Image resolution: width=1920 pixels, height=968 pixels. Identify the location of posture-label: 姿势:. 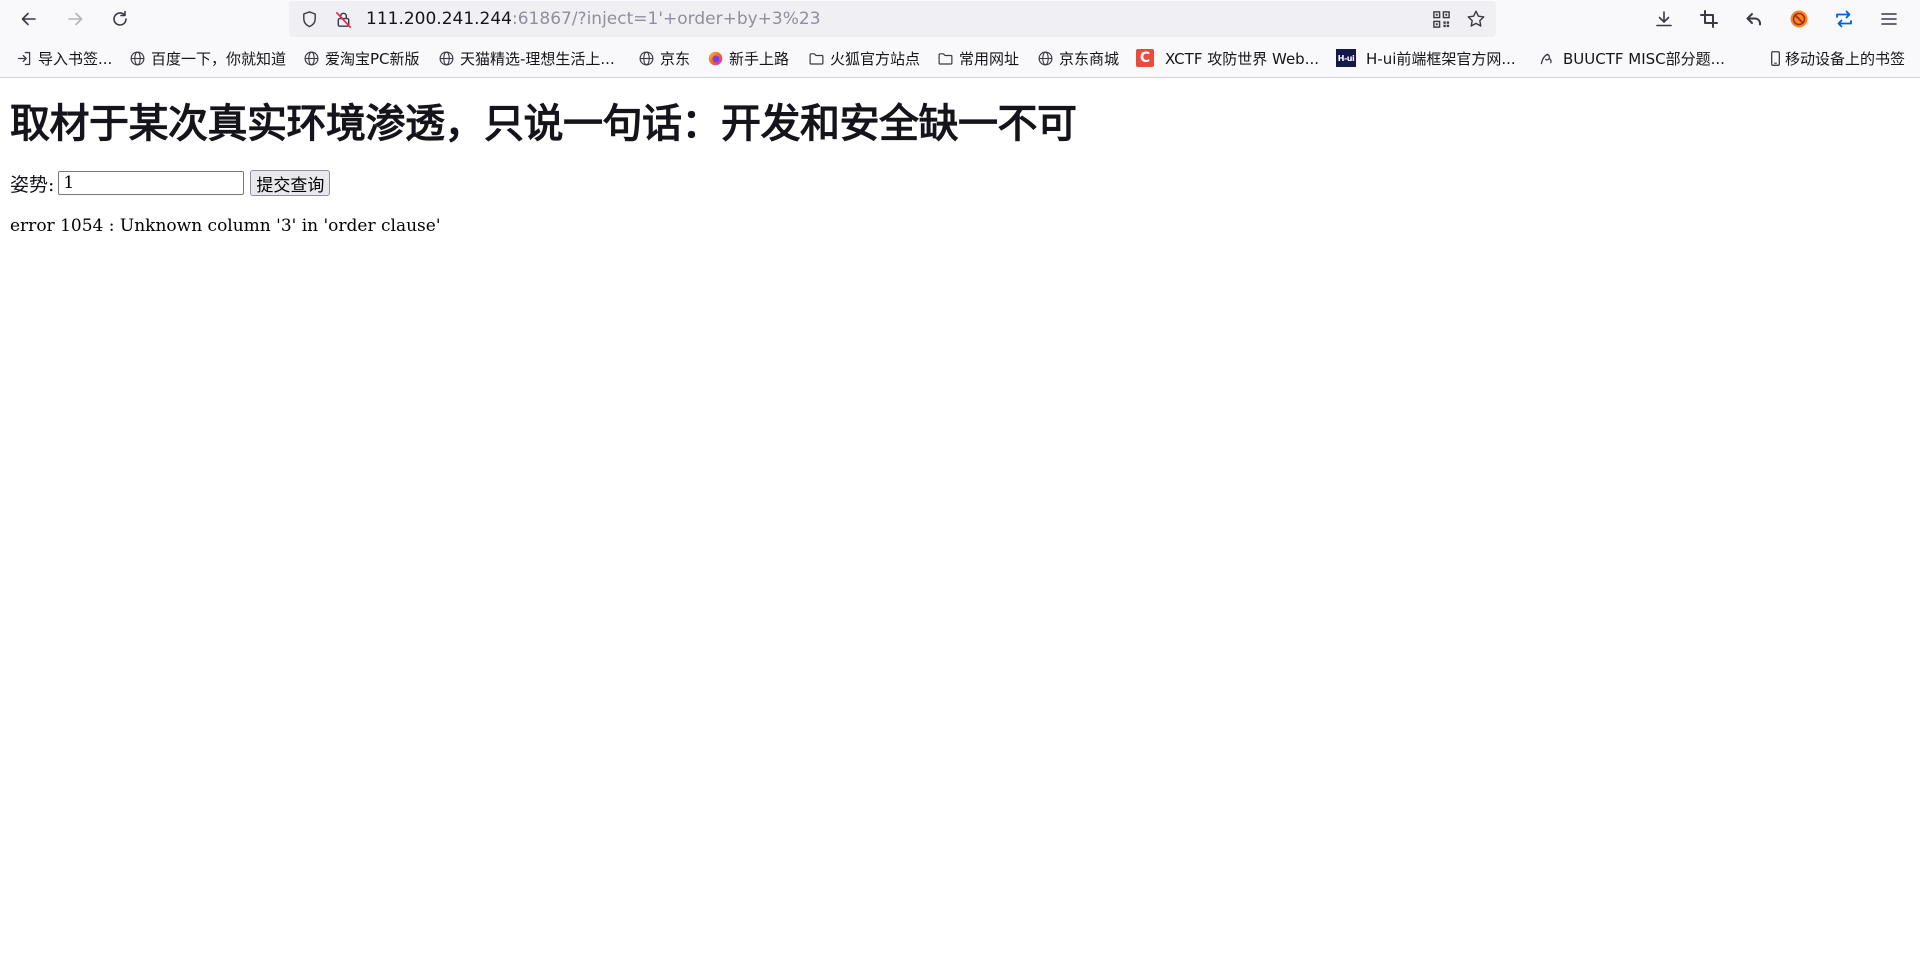
(32, 184).